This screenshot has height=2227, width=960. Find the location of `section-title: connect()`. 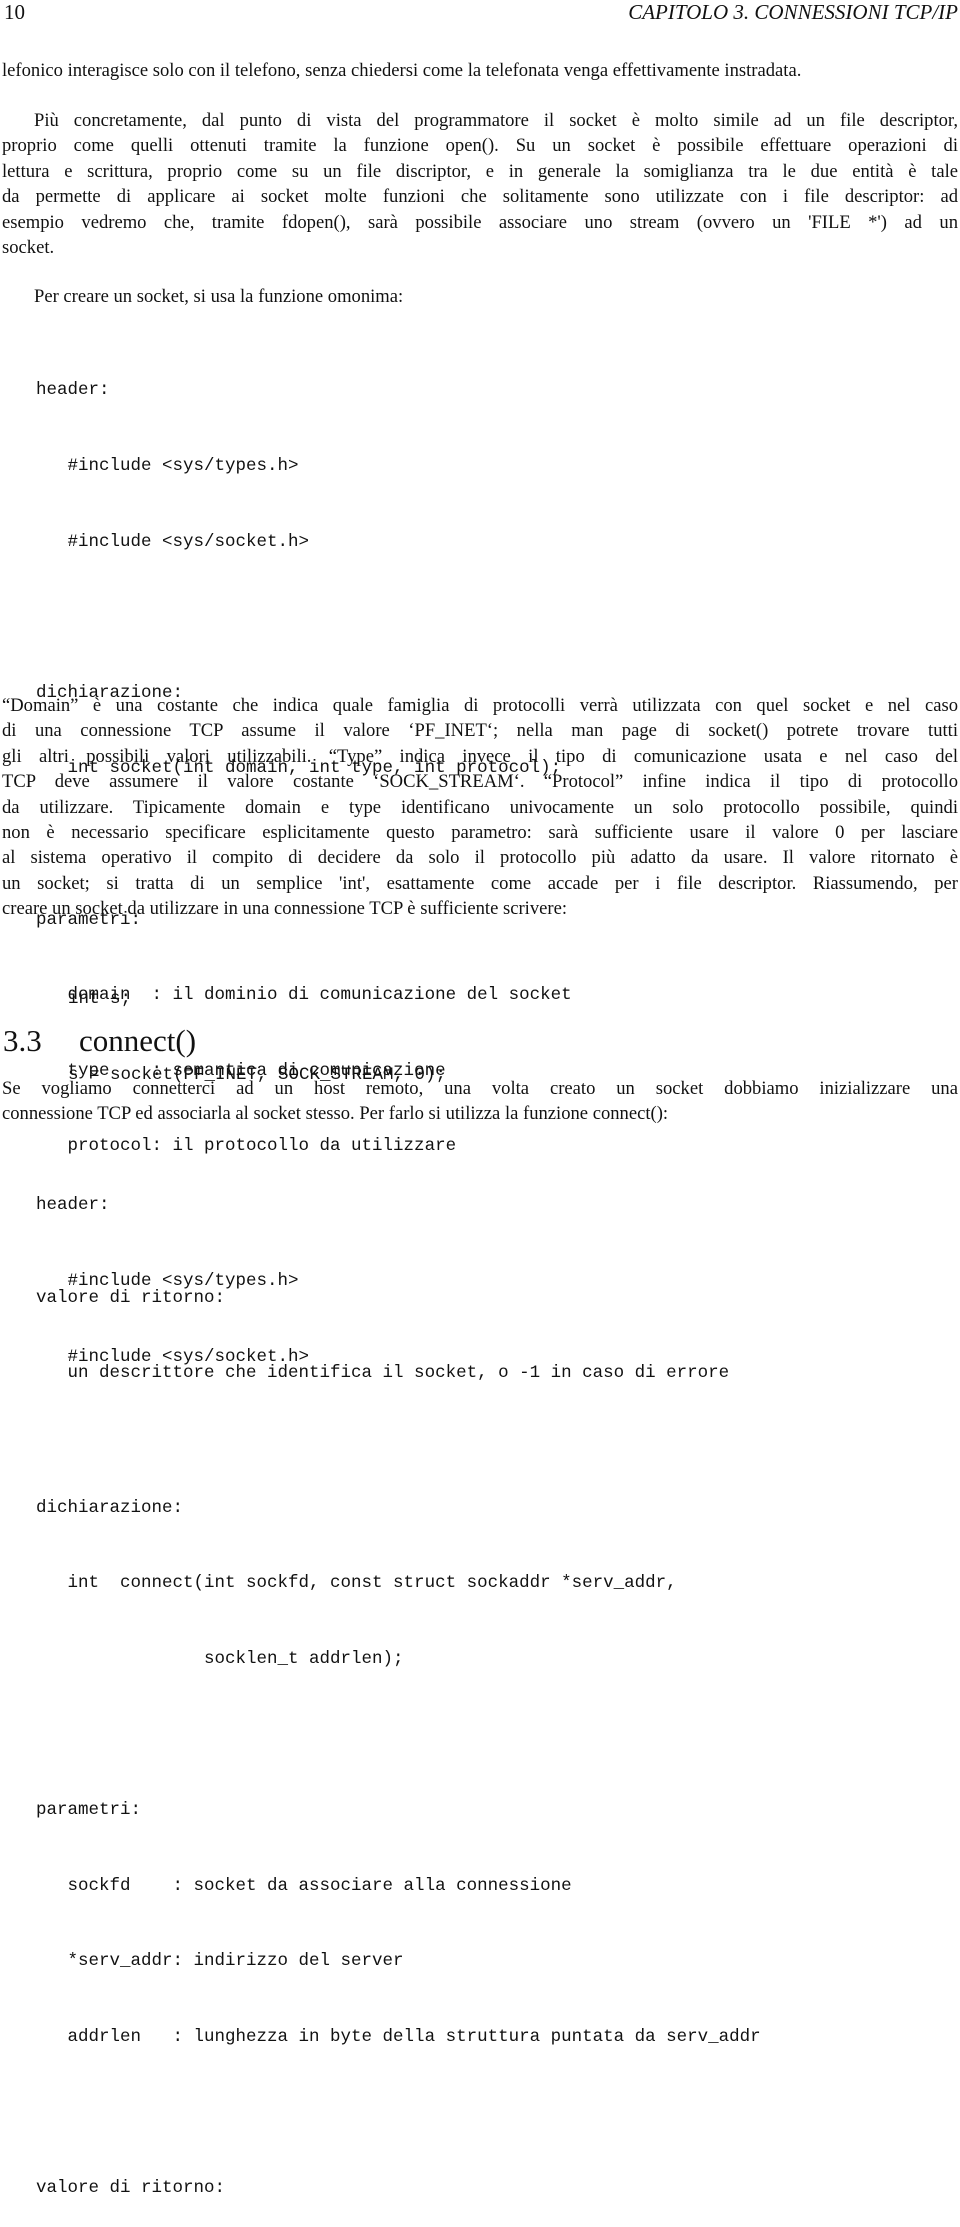

section-title: connect() is located at coordinates (138, 1040).